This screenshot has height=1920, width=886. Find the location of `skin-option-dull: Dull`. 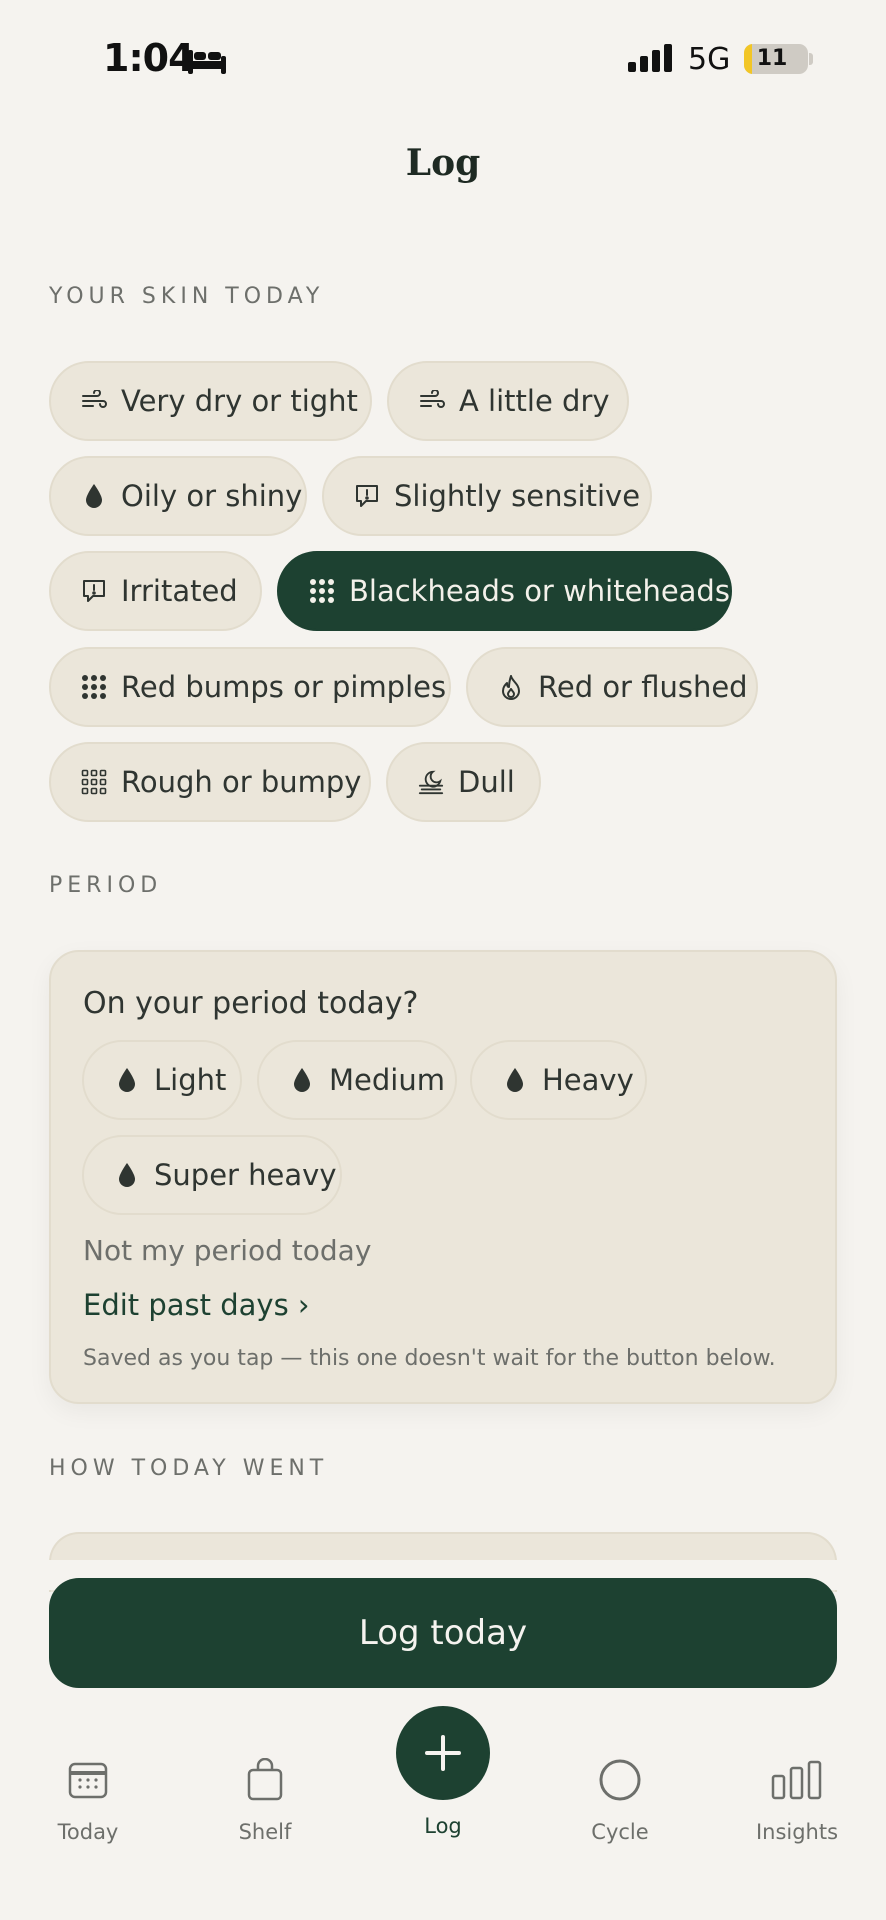

skin-option-dull: Dull is located at coordinates (463, 782).